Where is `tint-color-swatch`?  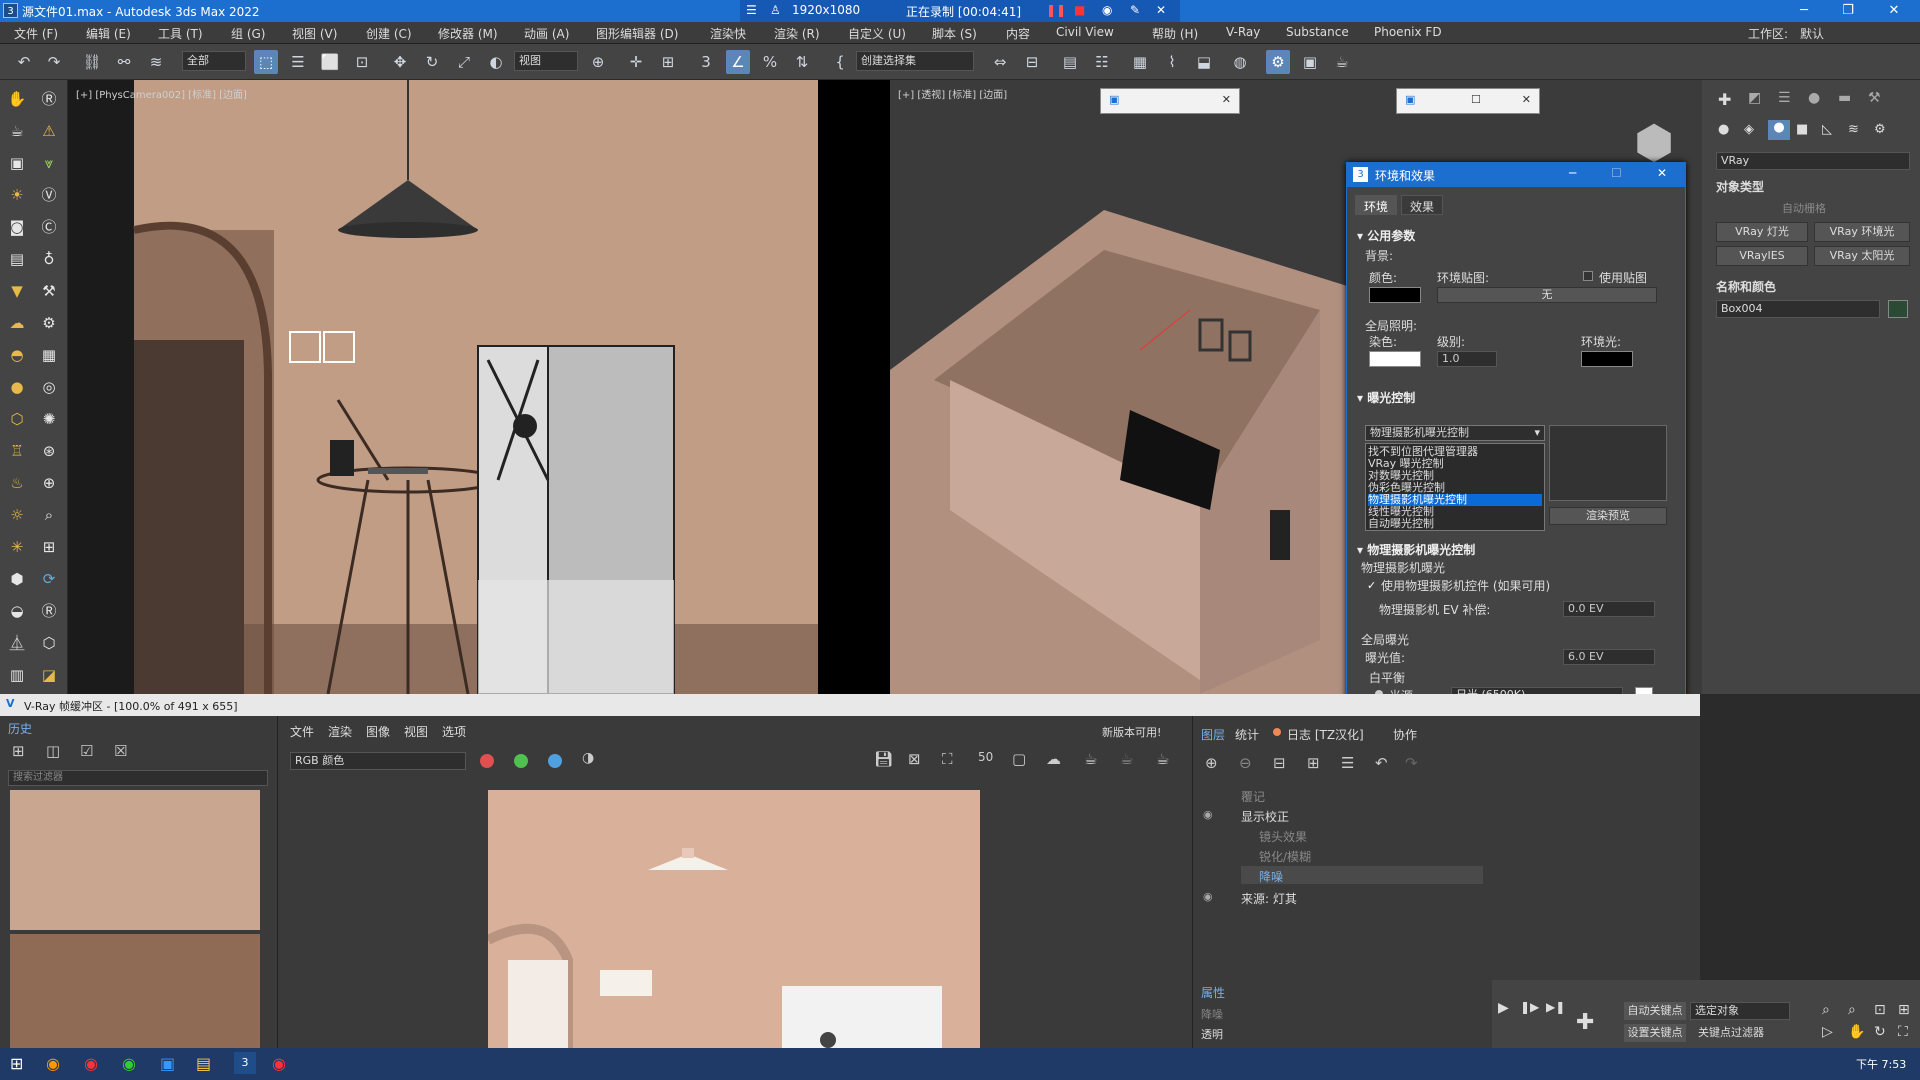 tint-color-swatch is located at coordinates (1395, 359).